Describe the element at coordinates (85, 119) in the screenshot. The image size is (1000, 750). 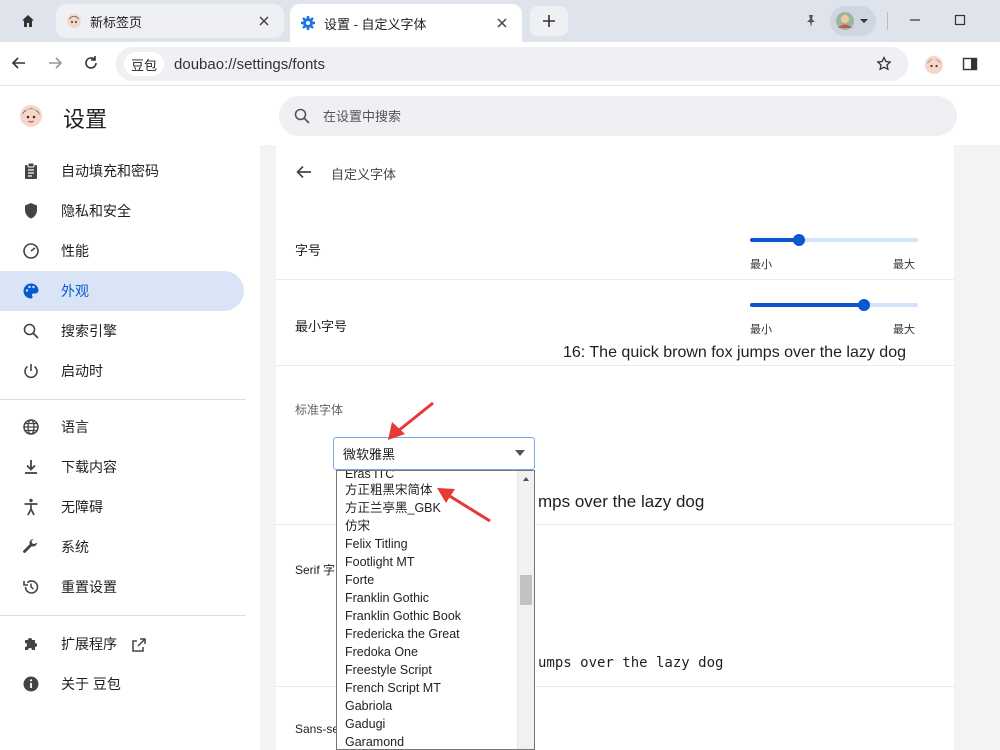
I see `page-title: 设置` at that location.